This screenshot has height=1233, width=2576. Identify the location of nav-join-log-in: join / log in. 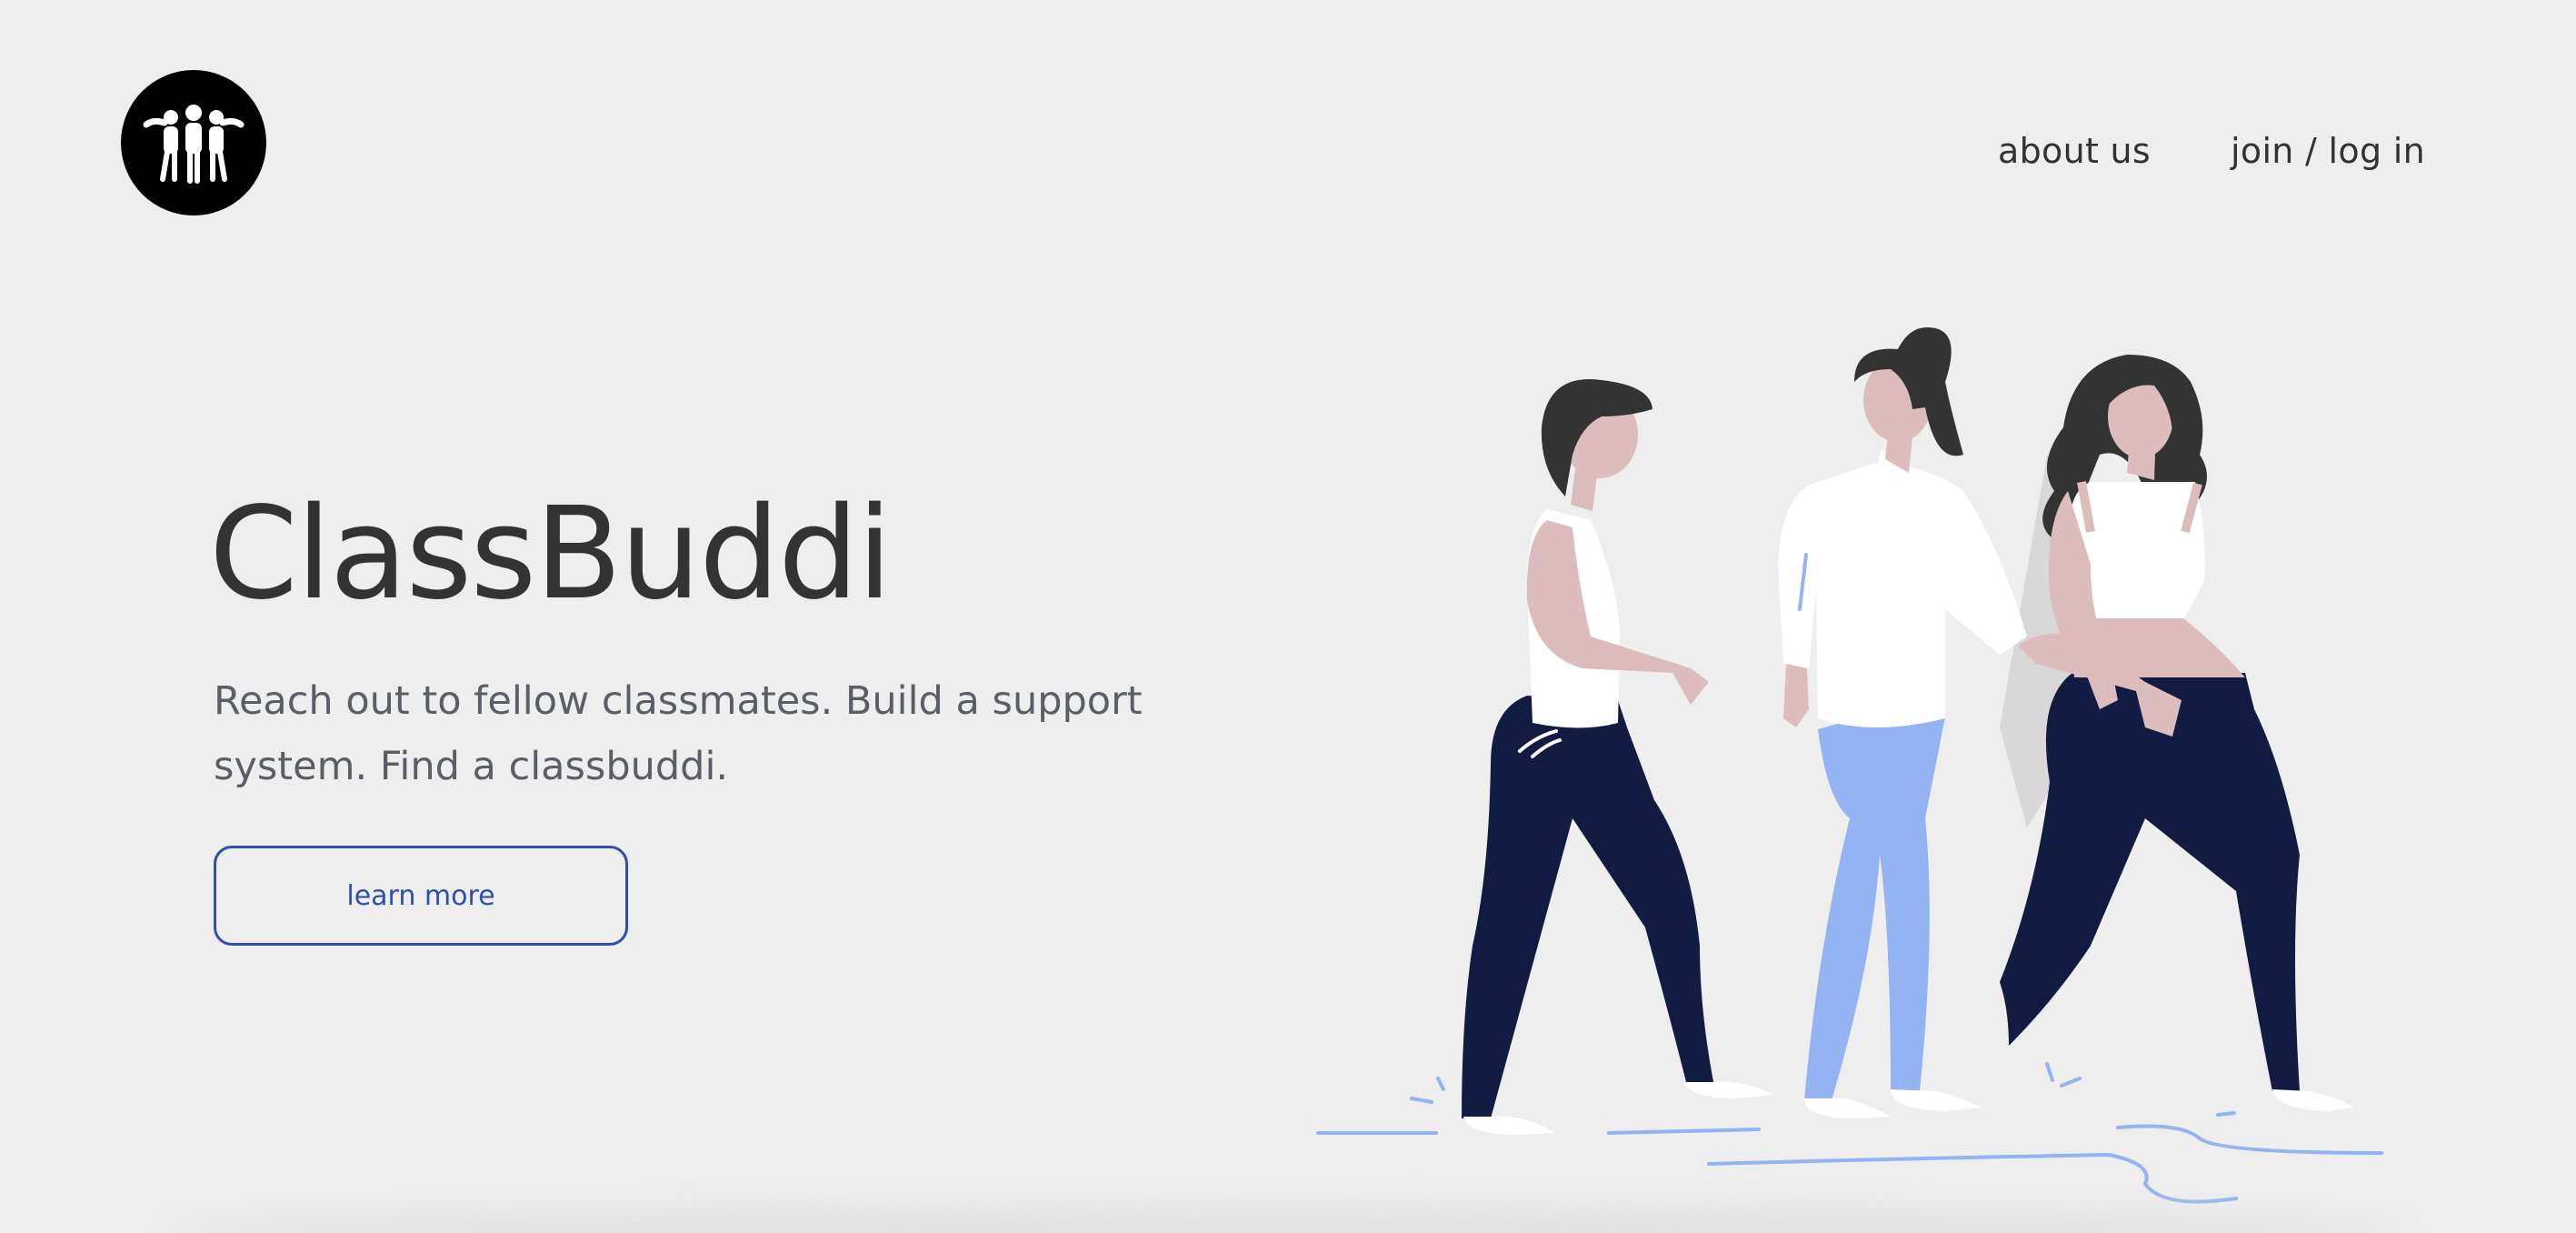
(2328, 151).